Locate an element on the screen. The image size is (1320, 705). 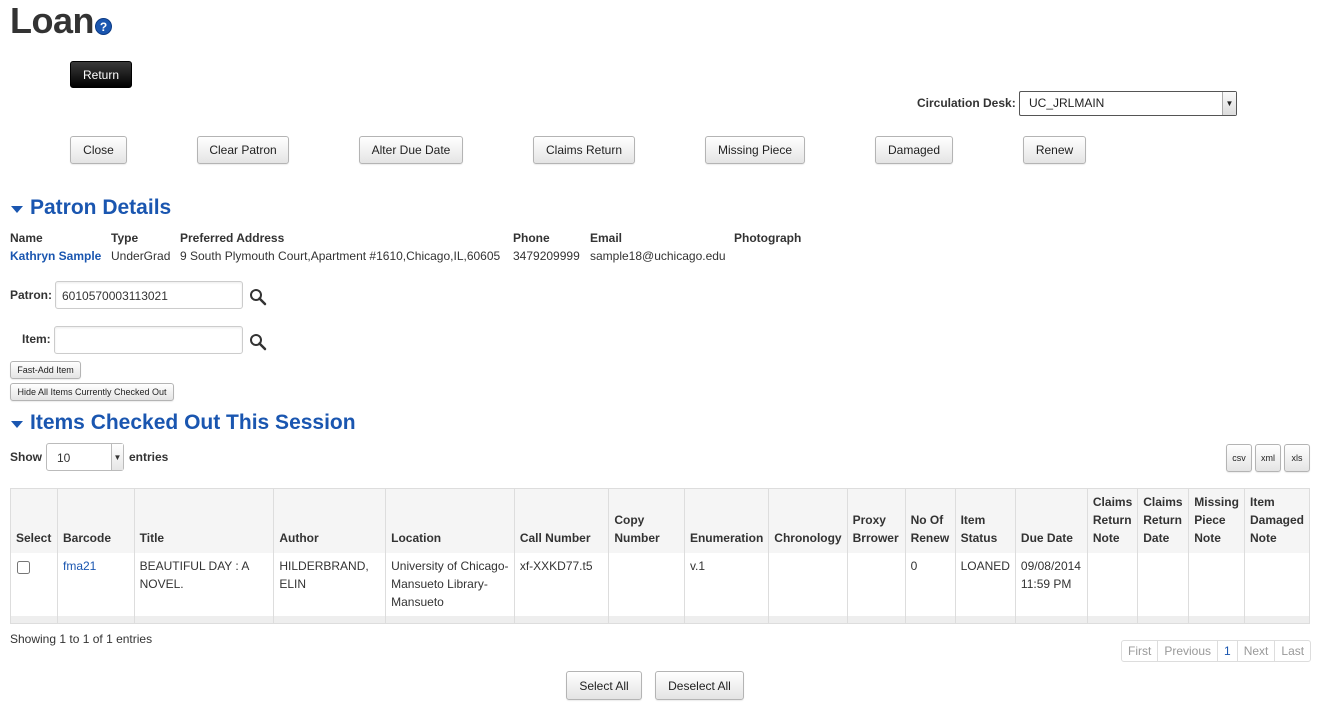
col-author: Author is located at coordinates (329, 520).